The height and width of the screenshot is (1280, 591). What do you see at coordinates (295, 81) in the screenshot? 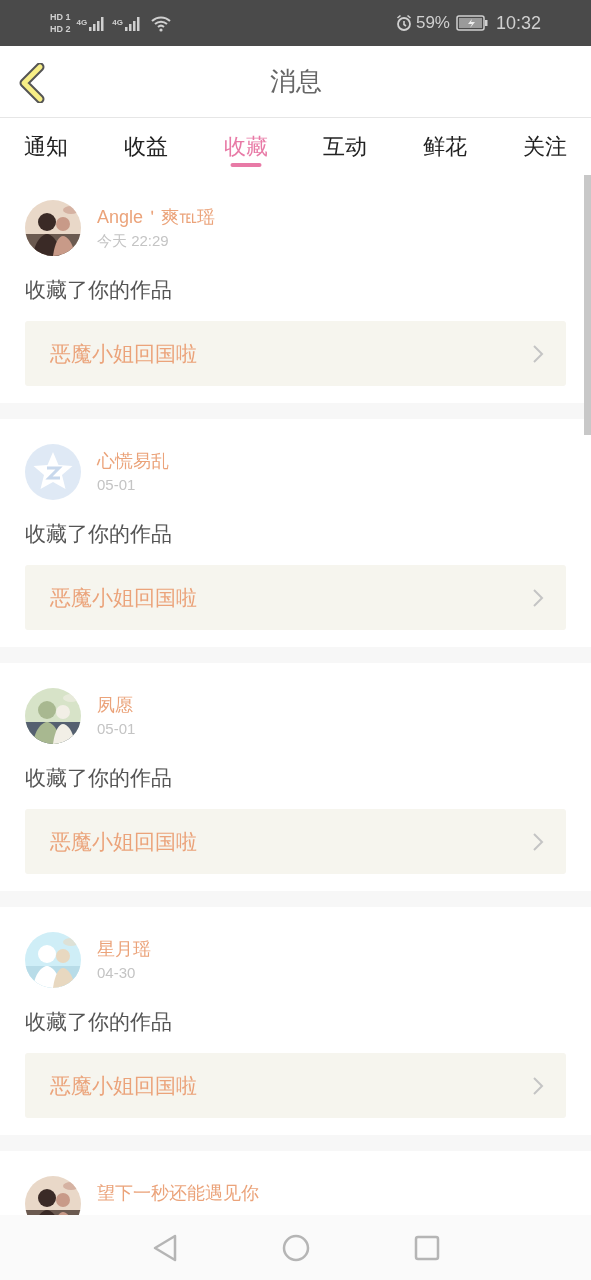
I see `page-title: 消息` at bounding box center [295, 81].